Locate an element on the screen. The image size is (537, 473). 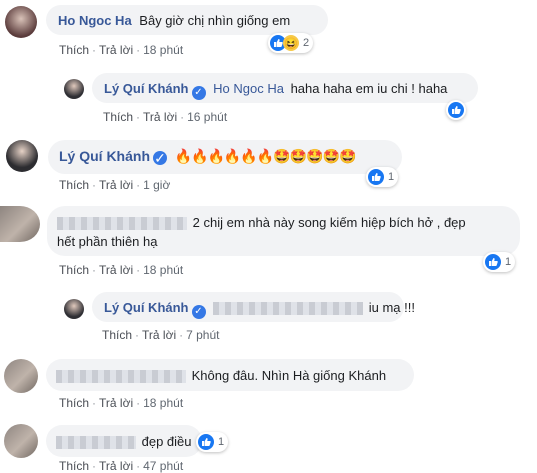
comment-text-line2: hết phần thiên hạ is located at coordinates (107, 241).